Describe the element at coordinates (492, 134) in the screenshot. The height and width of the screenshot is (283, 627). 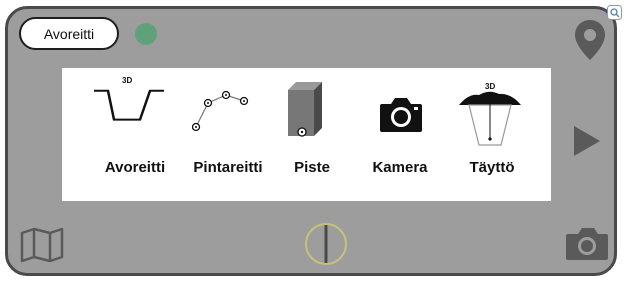
I see `tool-taytto: 3D Täyttö` at that location.